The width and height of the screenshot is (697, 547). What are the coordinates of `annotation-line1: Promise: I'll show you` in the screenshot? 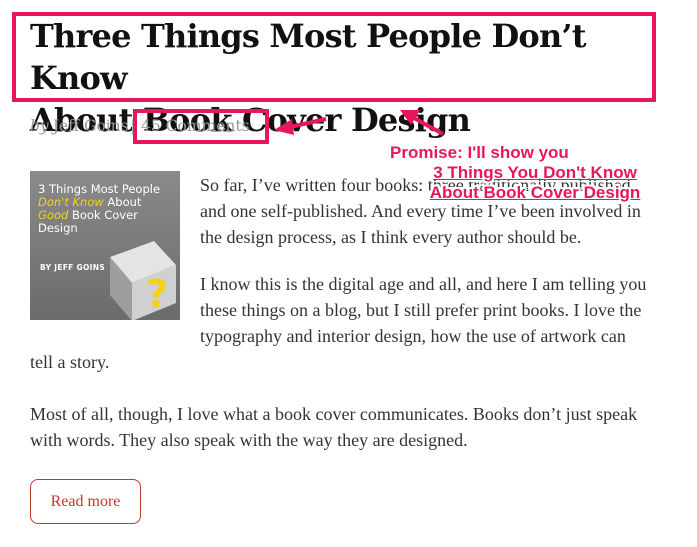 It's located at (479, 152).